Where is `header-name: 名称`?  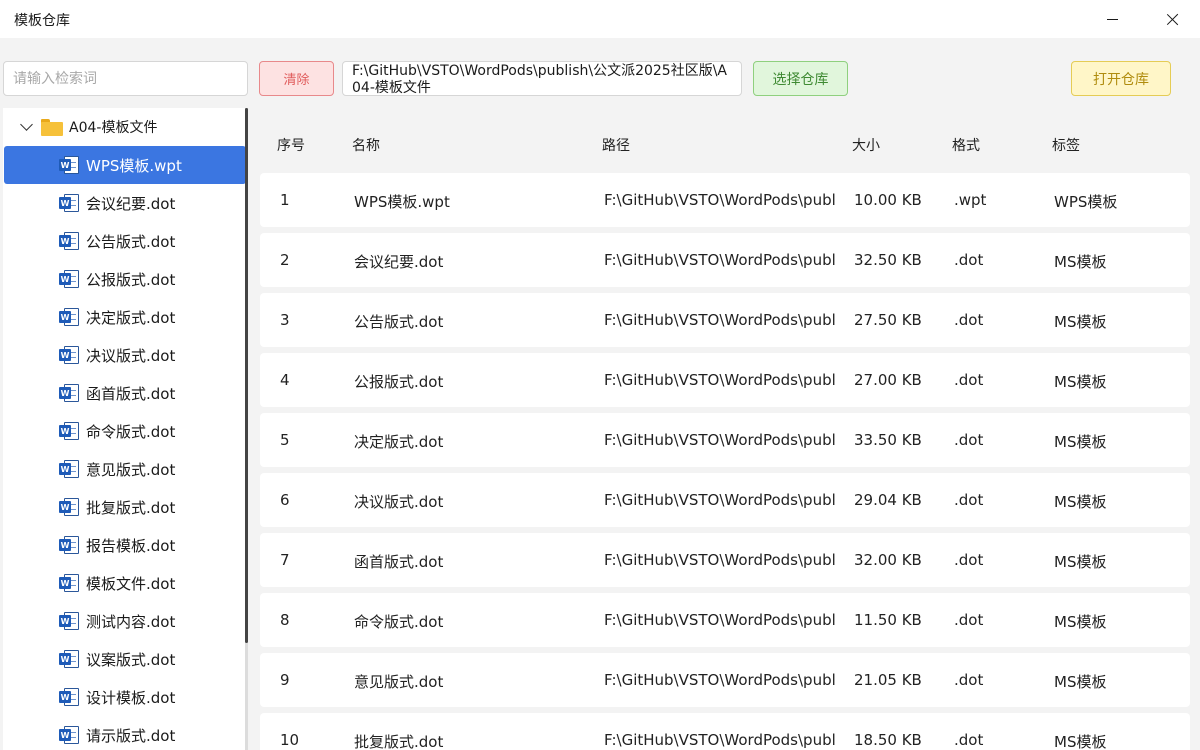
header-name: 名称 is located at coordinates (366, 145).